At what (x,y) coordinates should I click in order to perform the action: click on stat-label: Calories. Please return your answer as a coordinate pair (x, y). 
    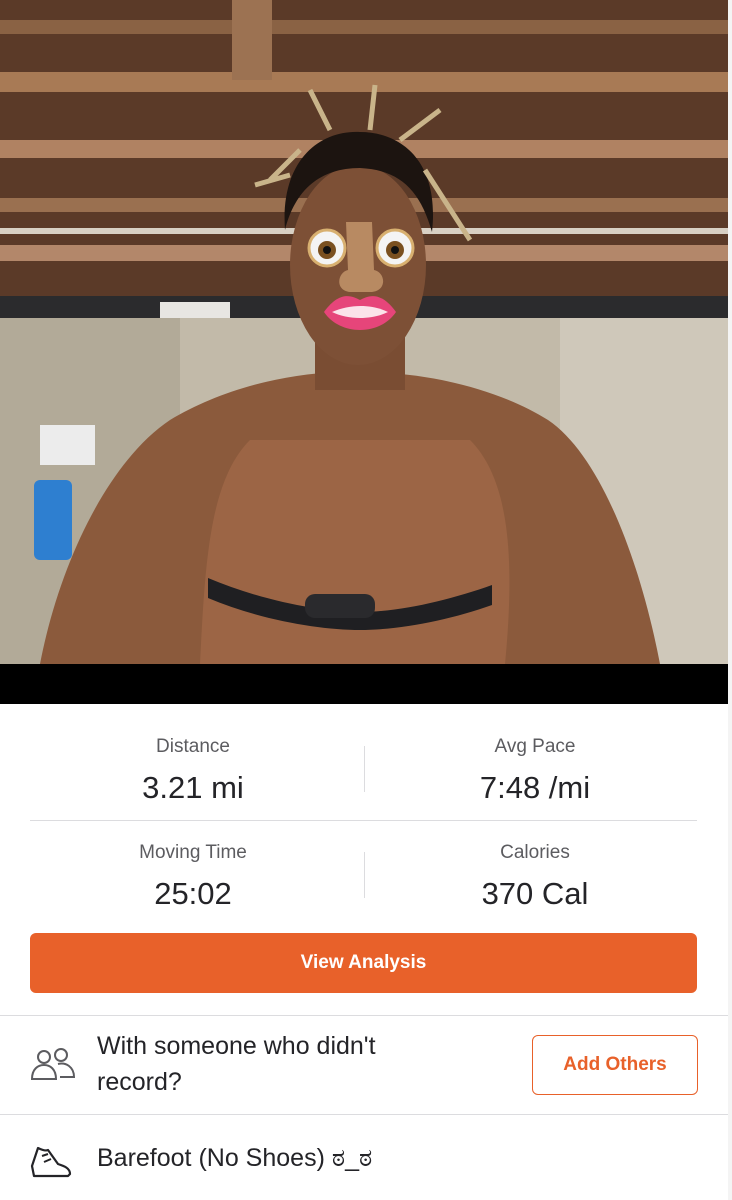
    Looking at the image, I should click on (535, 852).